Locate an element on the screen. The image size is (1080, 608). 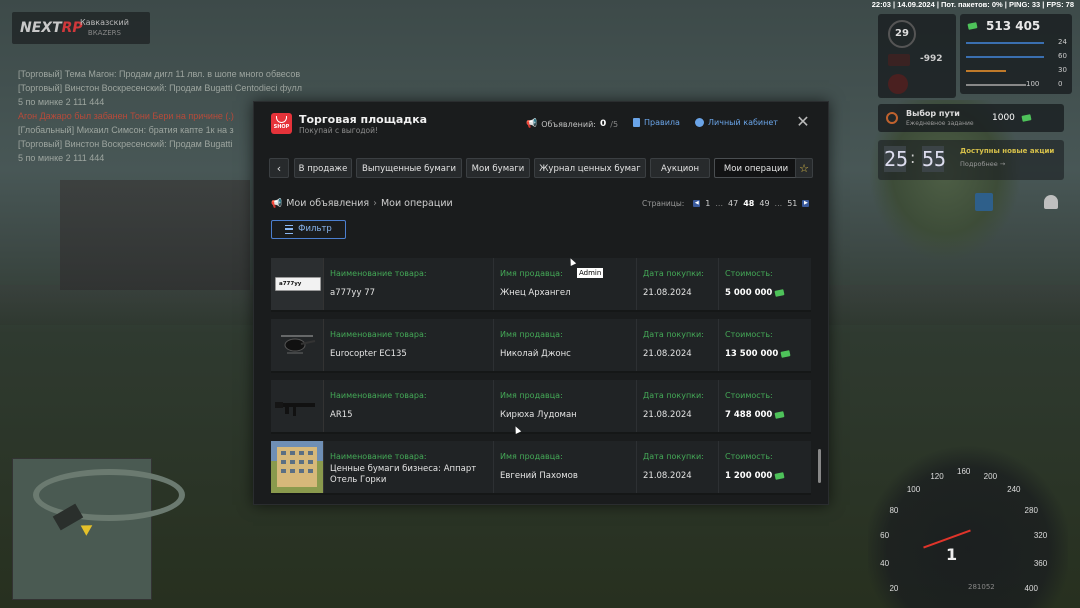
ads-count: 0 is located at coordinates (603, 124).